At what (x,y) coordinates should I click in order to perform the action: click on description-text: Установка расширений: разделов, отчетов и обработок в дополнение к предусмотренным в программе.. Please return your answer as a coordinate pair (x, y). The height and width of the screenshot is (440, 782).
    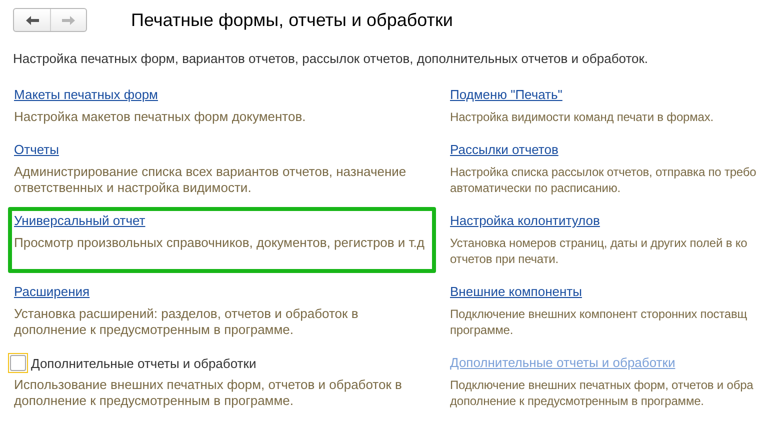
    Looking at the image, I should click on (187, 322).